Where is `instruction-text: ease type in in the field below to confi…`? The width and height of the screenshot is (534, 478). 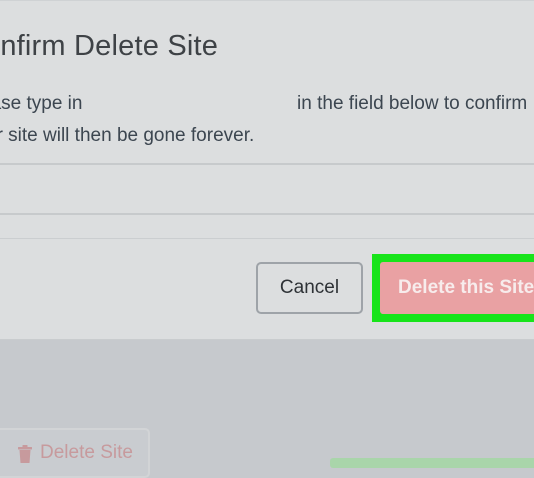 instruction-text: ease type in in the field below to confi… is located at coordinates (263, 104).